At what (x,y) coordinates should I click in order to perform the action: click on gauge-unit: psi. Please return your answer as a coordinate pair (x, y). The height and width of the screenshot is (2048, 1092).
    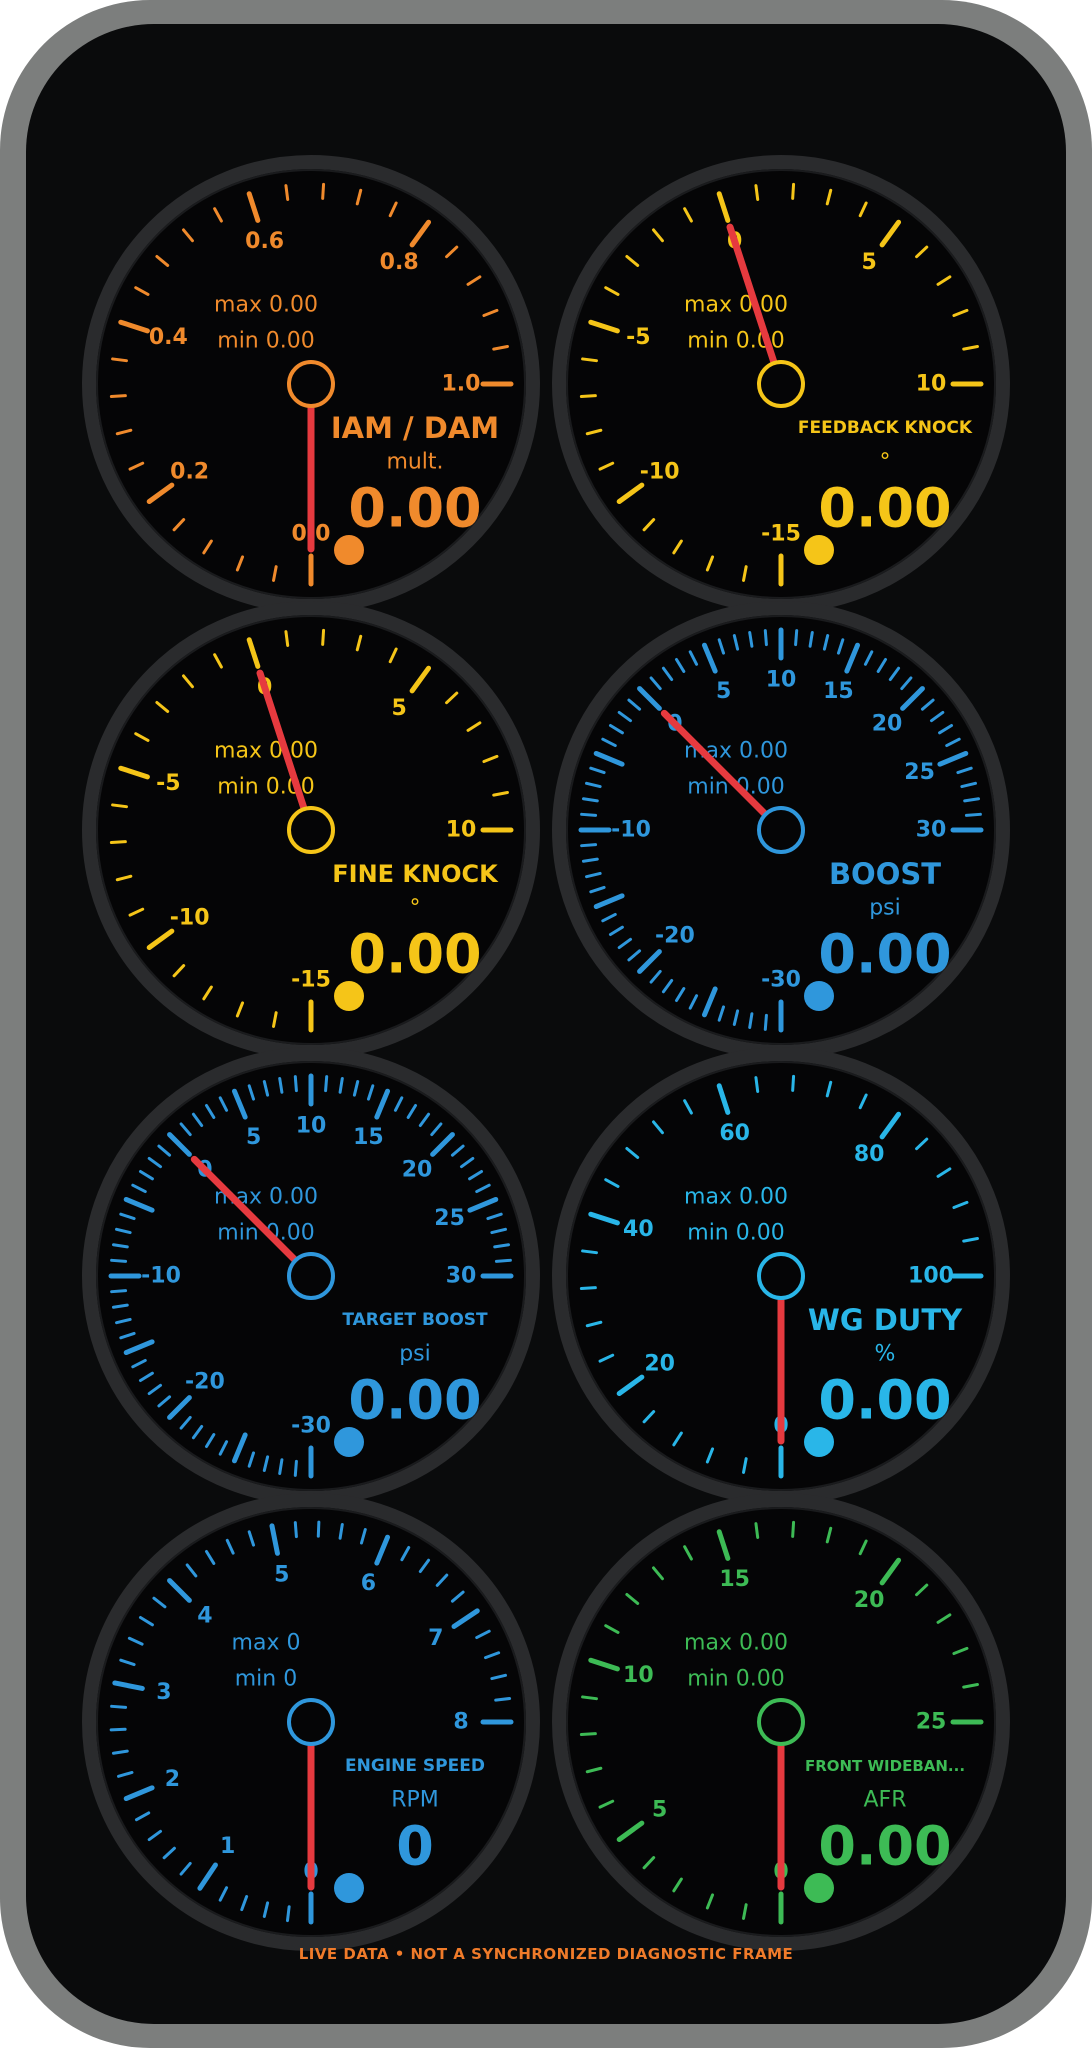
    Looking at the image, I should click on (885, 908).